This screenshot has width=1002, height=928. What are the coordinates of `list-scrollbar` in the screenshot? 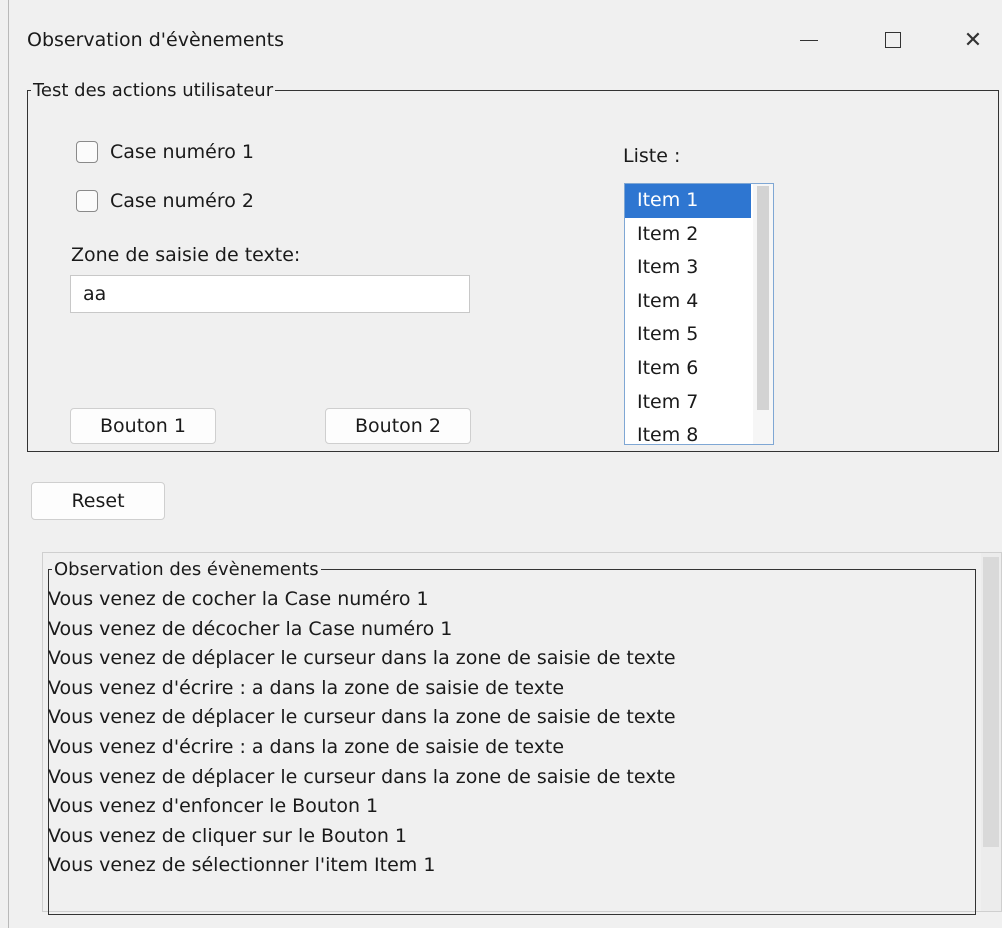 It's located at (763, 314).